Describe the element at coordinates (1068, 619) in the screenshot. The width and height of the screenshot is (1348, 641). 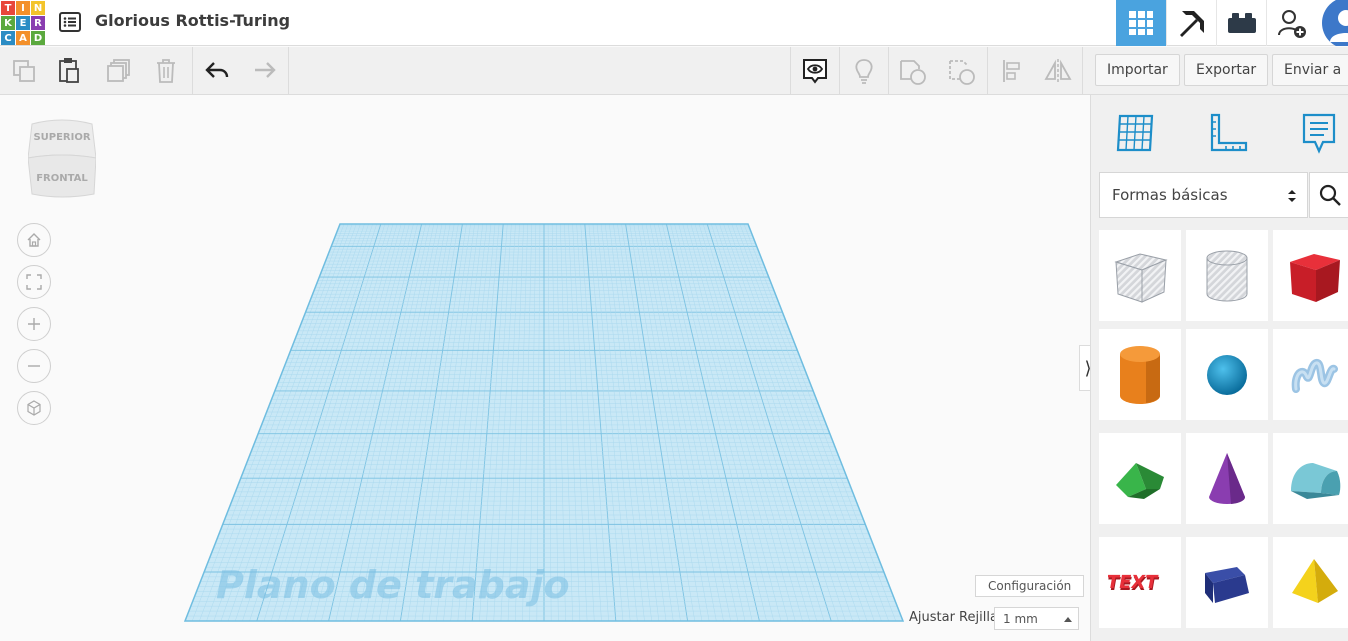
I see `caret-up-icon` at that location.